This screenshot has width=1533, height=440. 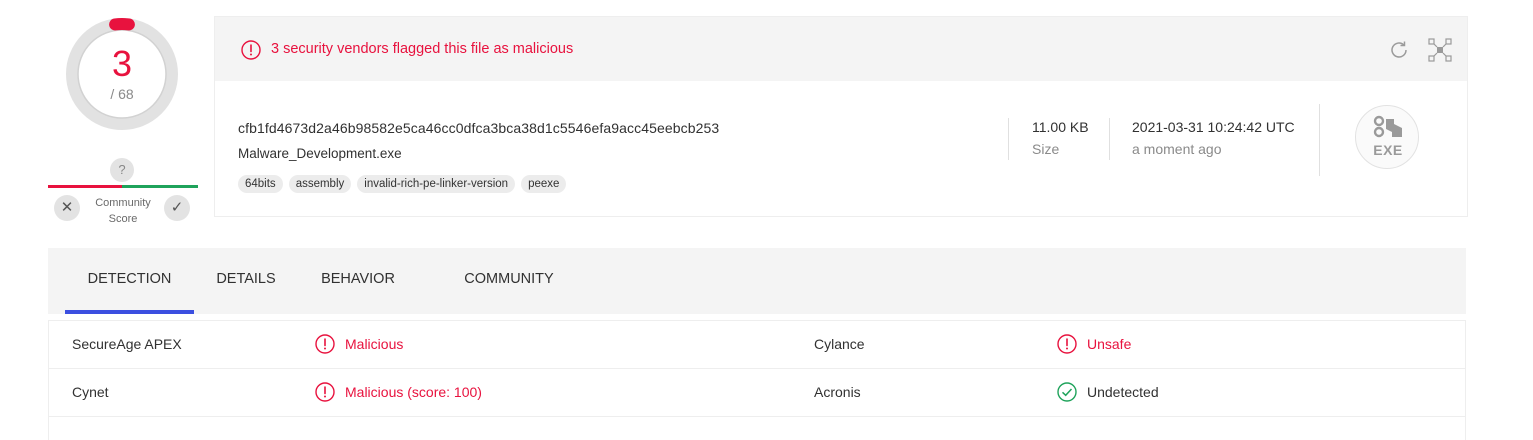 I want to click on community-positive-bar, so click(x=160, y=186).